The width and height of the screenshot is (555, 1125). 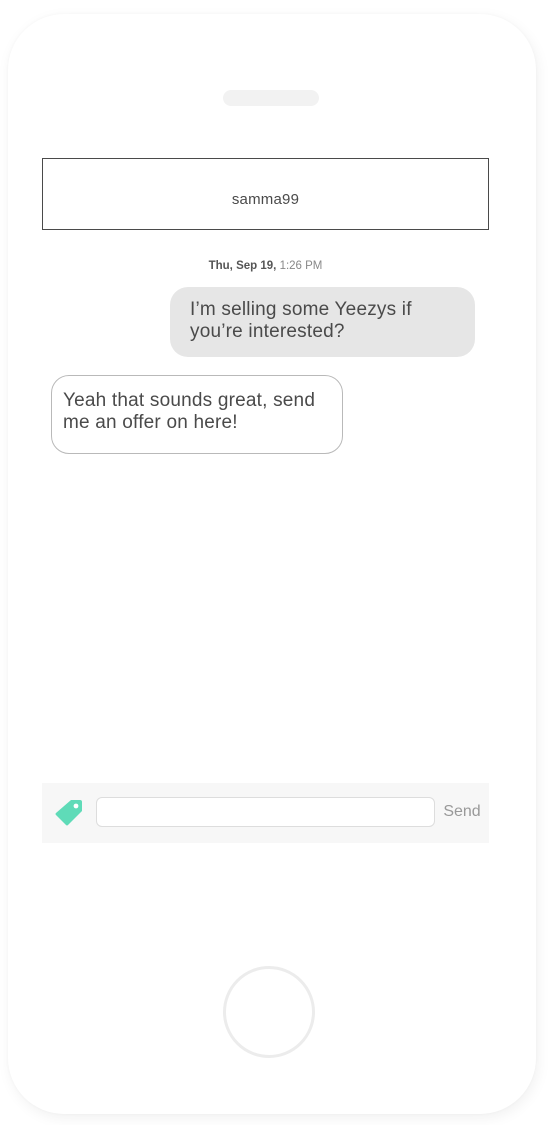 What do you see at coordinates (301, 266) in the screenshot?
I see `timestamp-time: 1:26 PM` at bounding box center [301, 266].